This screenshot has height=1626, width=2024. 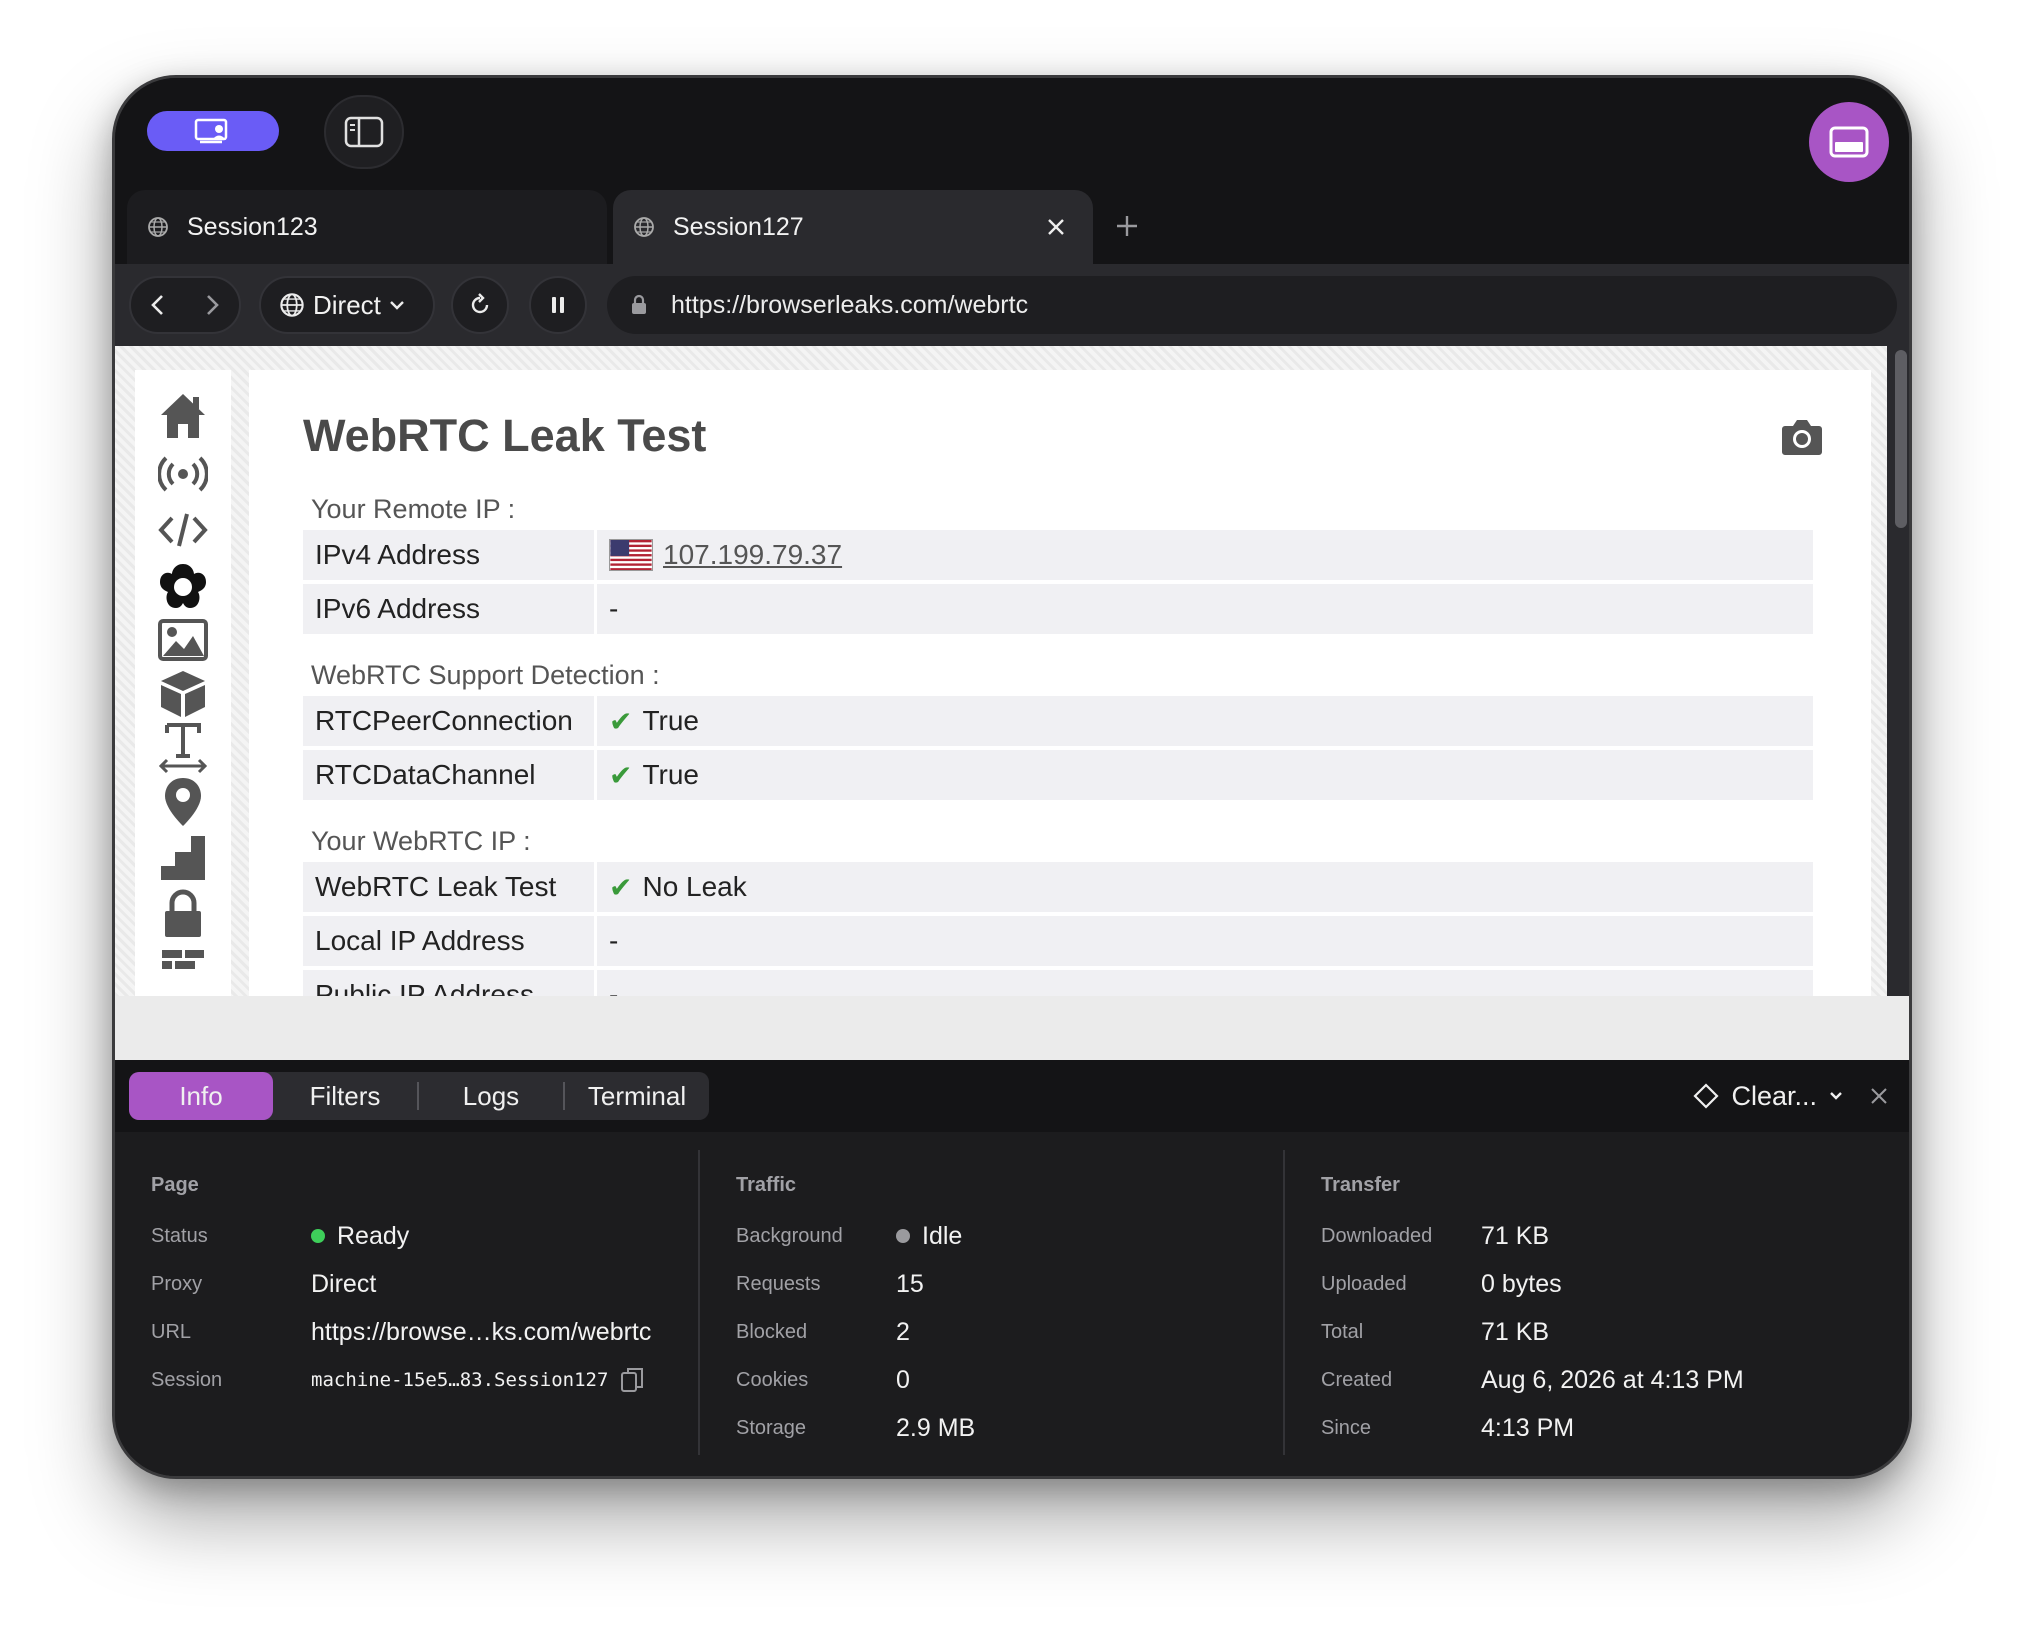 What do you see at coordinates (632, 1380) in the screenshot?
I see `copy-icon` at bounding box center [632, 1380].